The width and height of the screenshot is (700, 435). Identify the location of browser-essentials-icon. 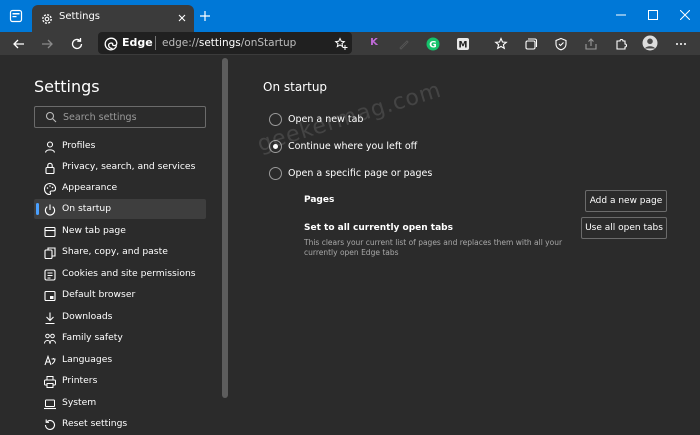
(561, 43).